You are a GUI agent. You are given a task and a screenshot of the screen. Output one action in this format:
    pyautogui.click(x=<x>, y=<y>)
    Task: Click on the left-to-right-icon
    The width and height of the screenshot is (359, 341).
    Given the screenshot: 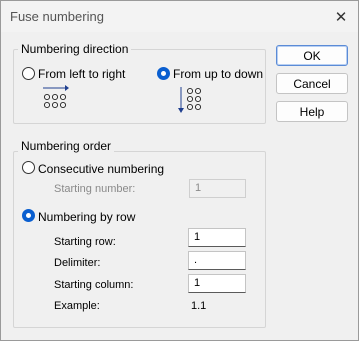 What is the action you would take?
    pyautogui.click(x=56, y=97)
    